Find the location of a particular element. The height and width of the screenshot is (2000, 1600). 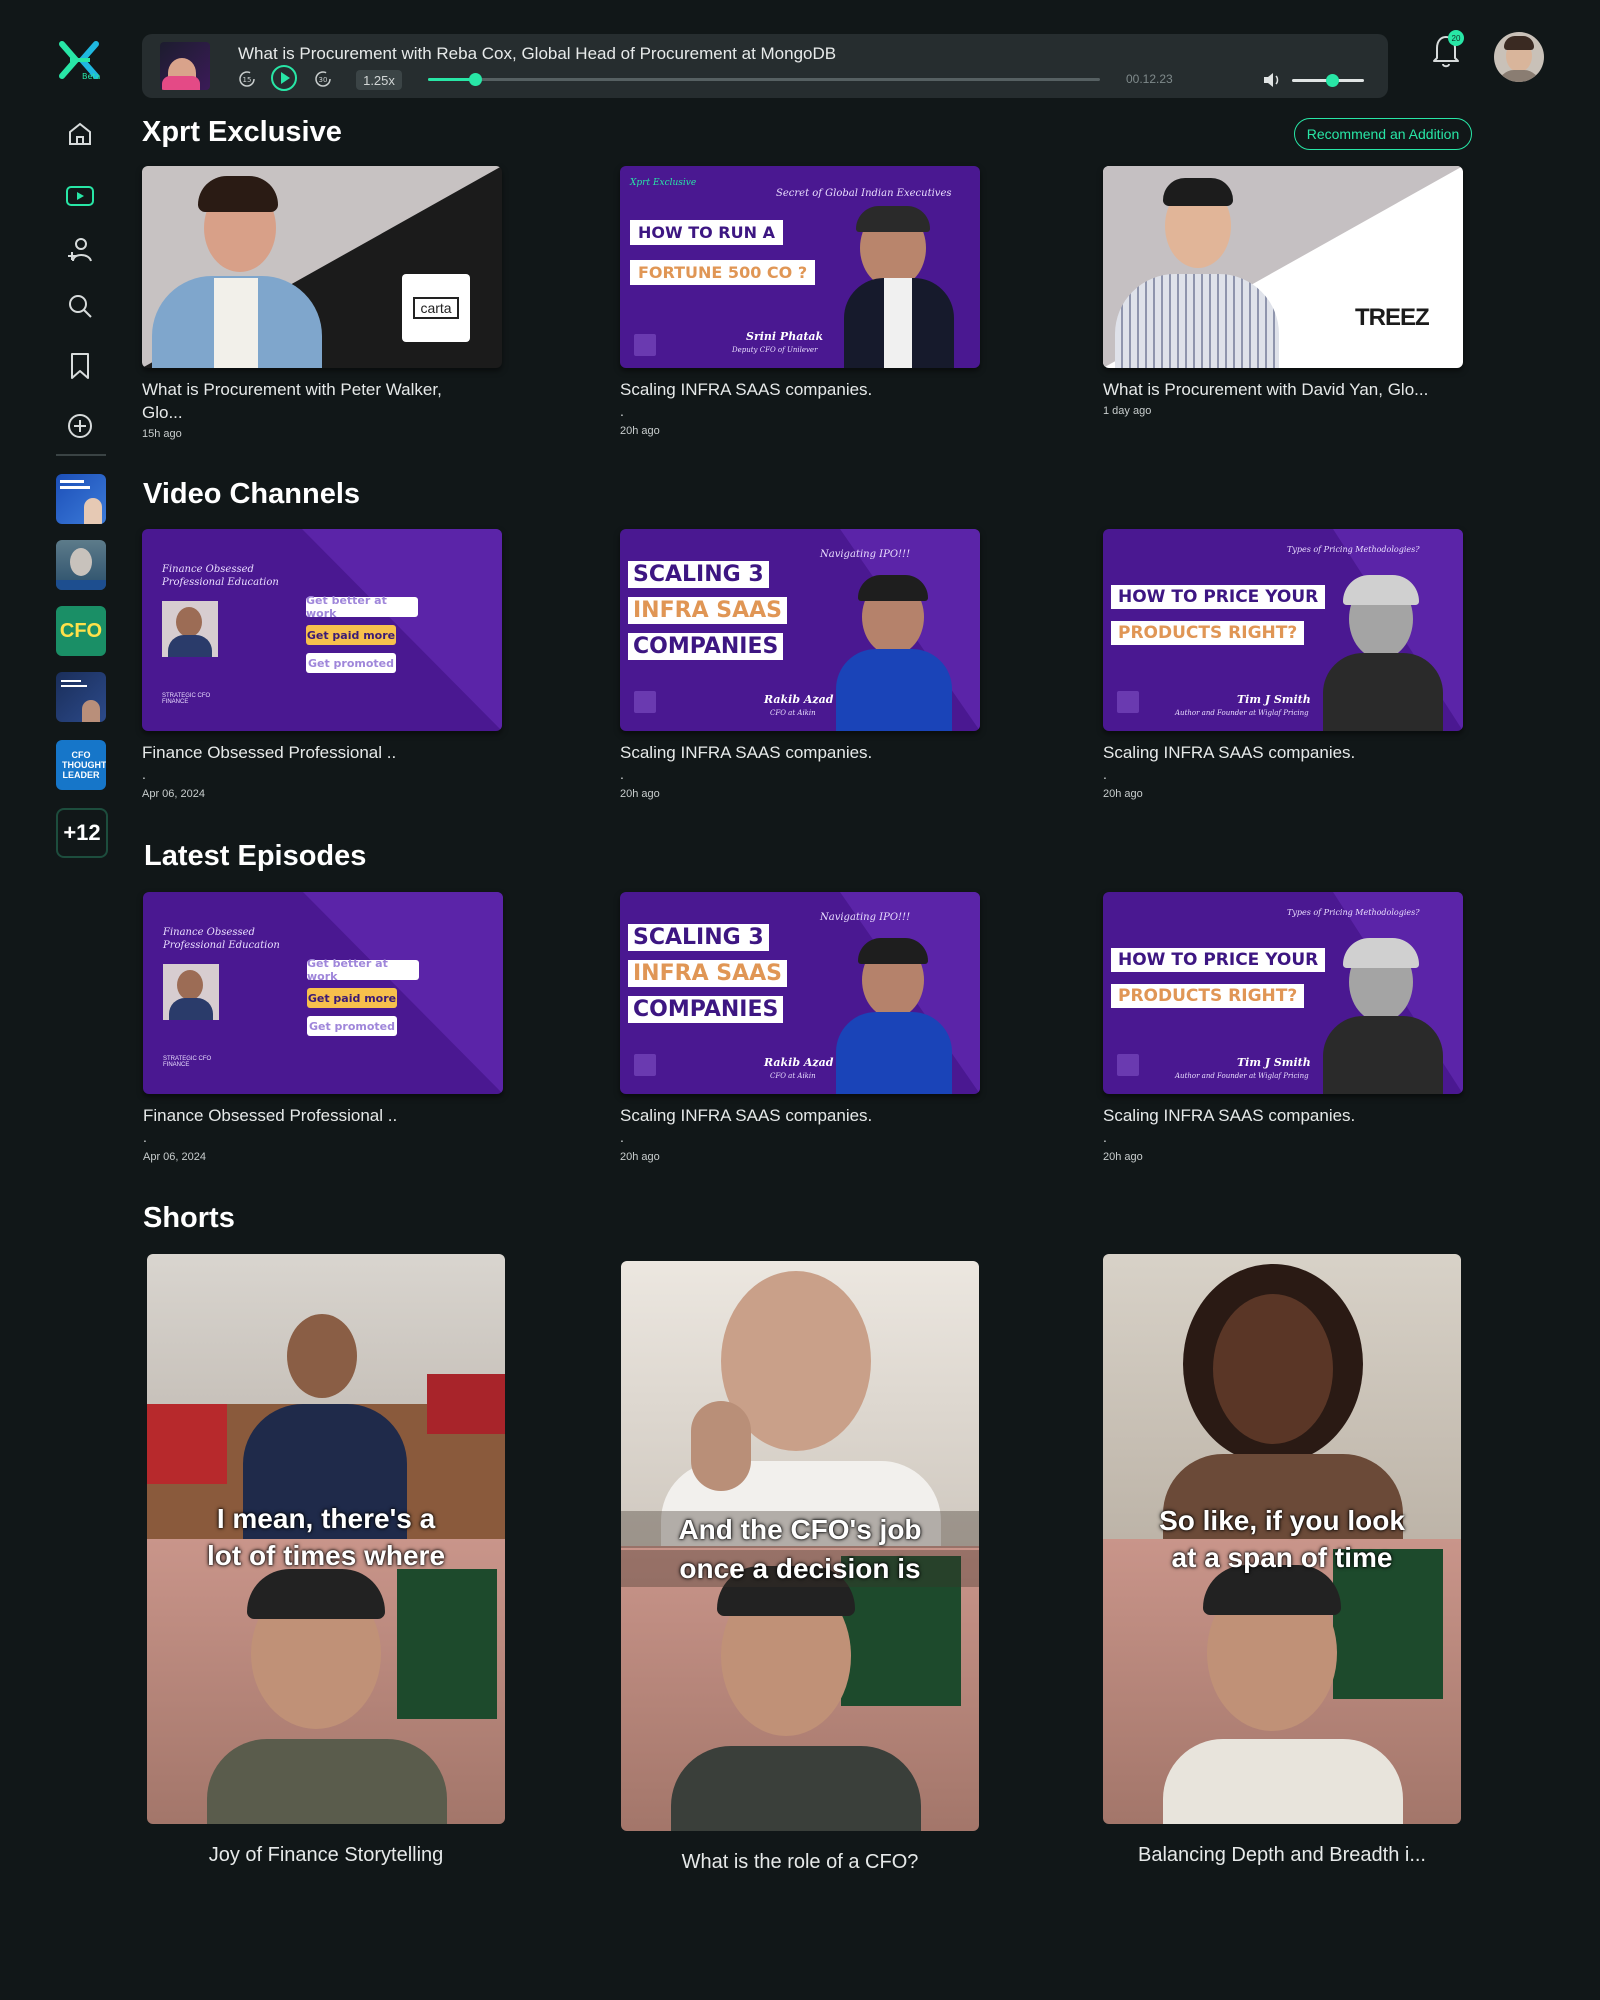

thumb-pill: Get paid more is located at coordinates (351, 635).